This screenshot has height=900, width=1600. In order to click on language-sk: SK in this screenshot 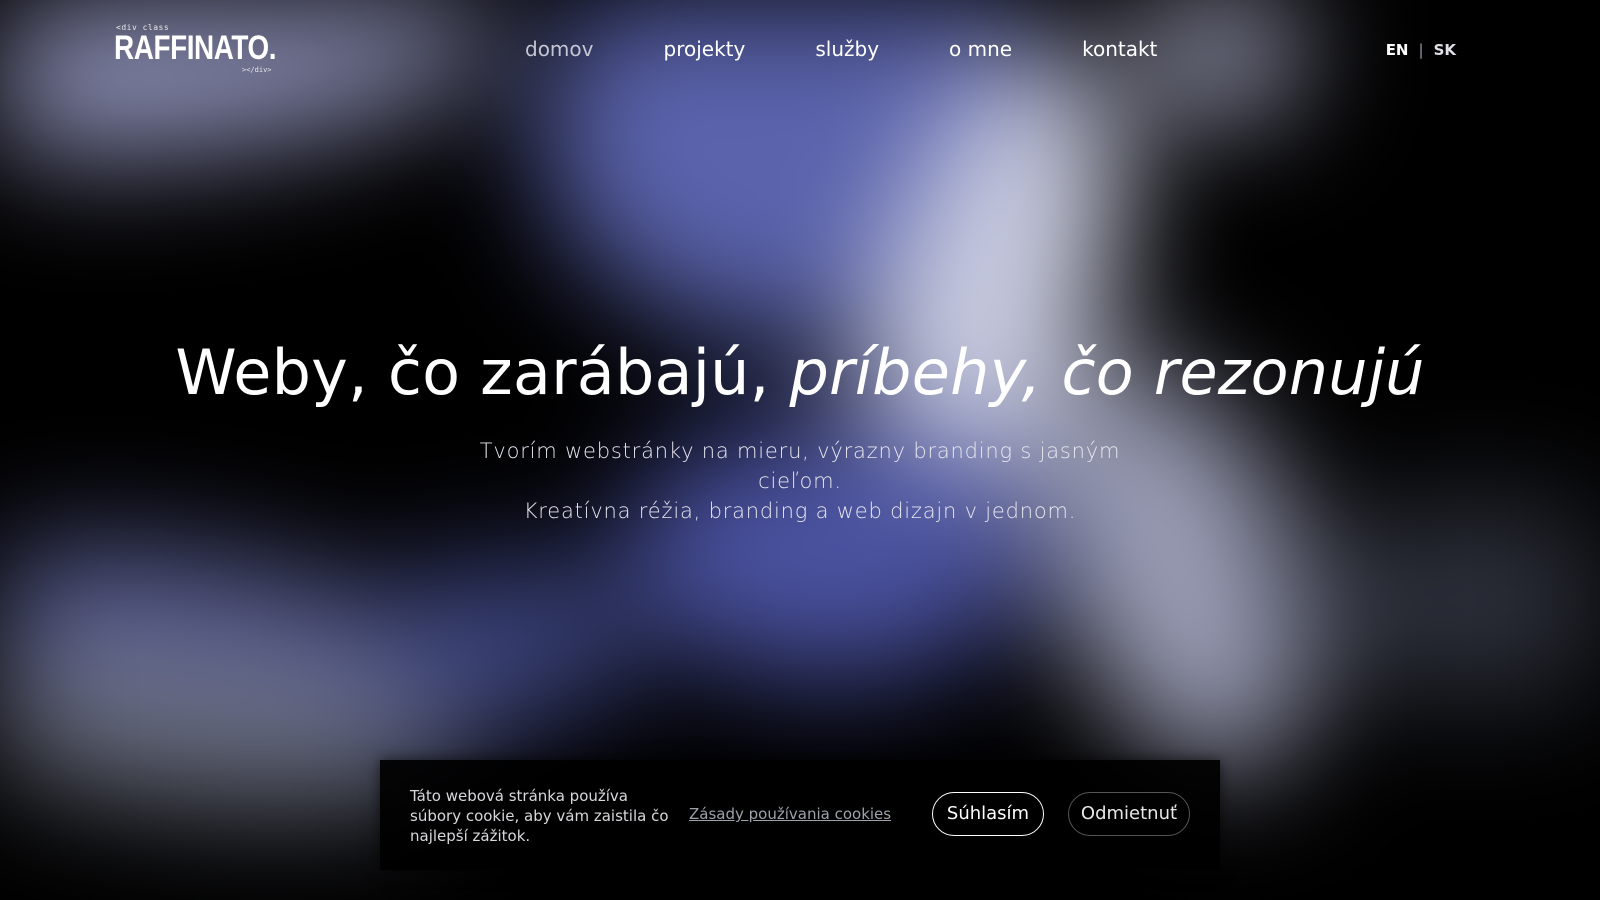, I will do `click(1445, 50)`.